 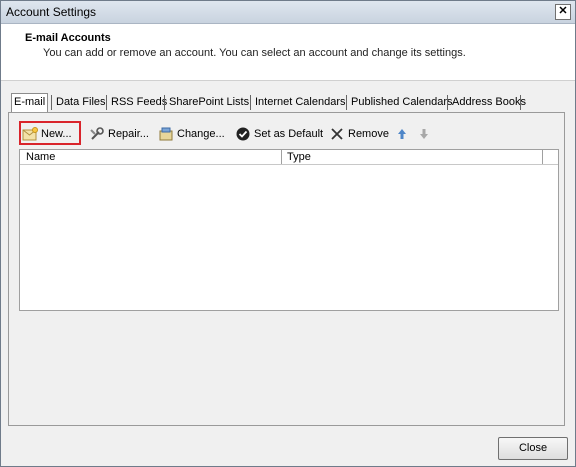 I want to click on arrow-up-icon, so click(x=402, y=134).